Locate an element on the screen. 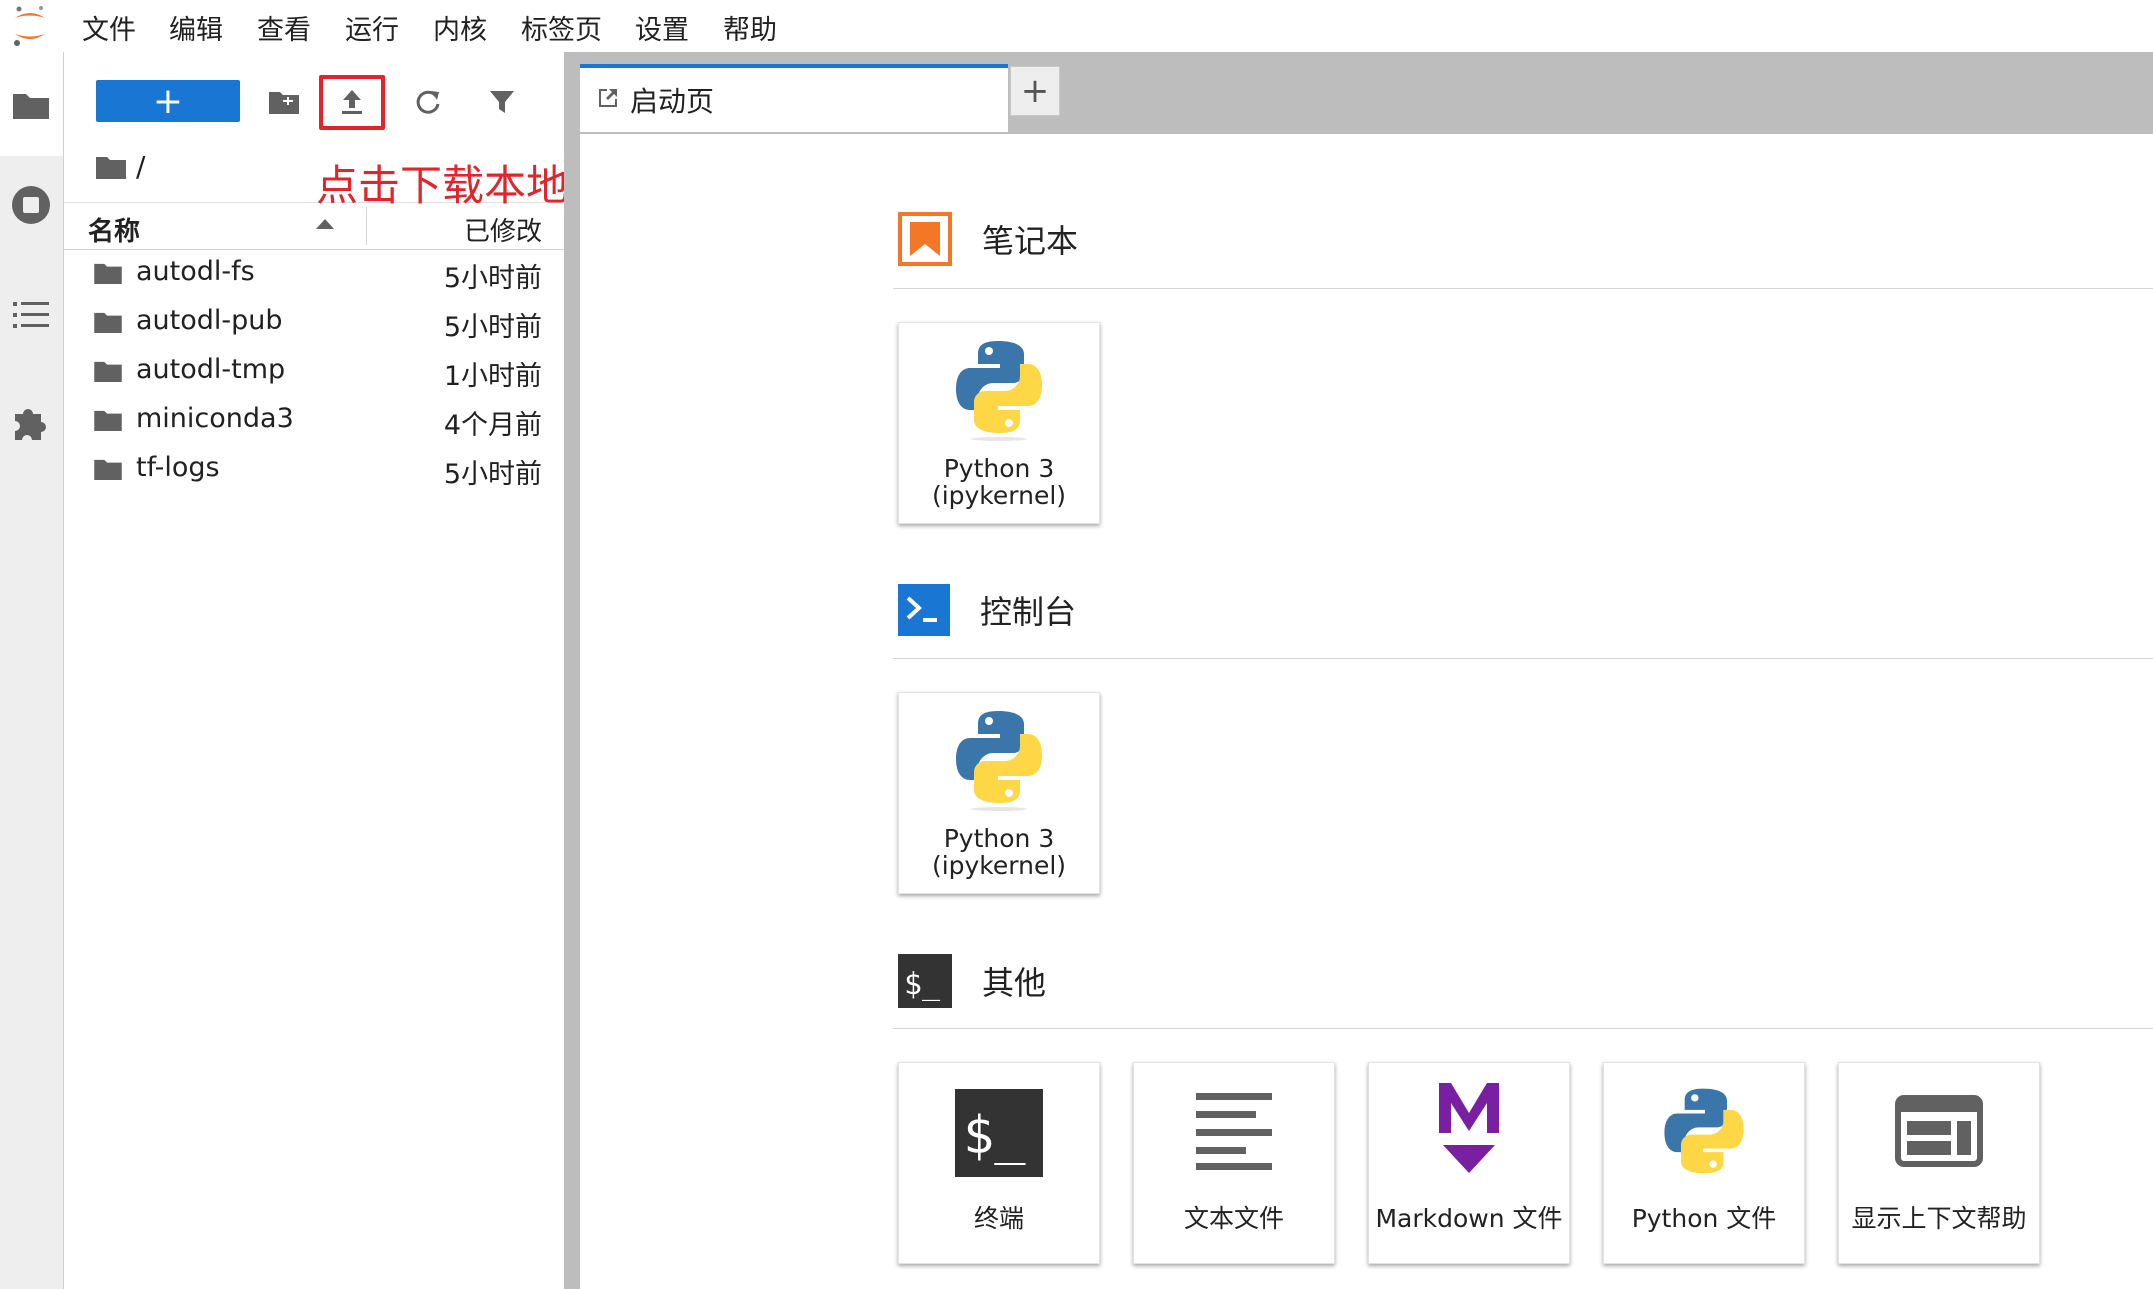 Image resolution: width=2153 pixels, height=1289 pixels. home-folder-icon is located at coordinates (111, 167).